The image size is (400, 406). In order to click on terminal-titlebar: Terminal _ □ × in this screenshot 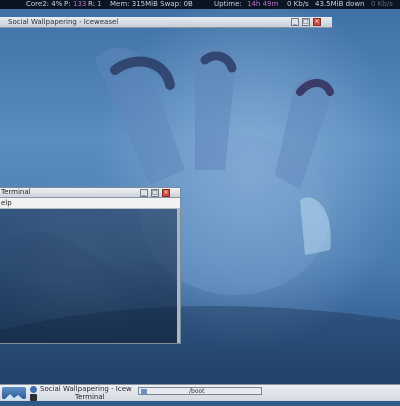, I will do `click(90, 193)`.